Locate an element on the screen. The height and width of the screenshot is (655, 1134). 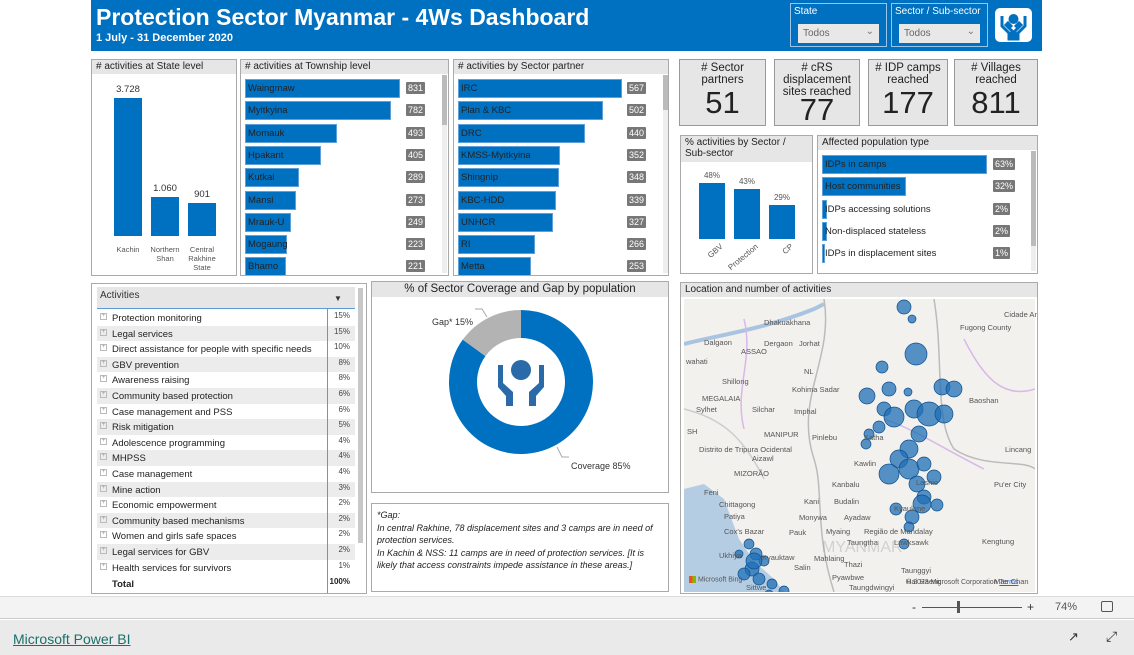
table-row: + Mine action 3% is located at coordinates (226, 489).